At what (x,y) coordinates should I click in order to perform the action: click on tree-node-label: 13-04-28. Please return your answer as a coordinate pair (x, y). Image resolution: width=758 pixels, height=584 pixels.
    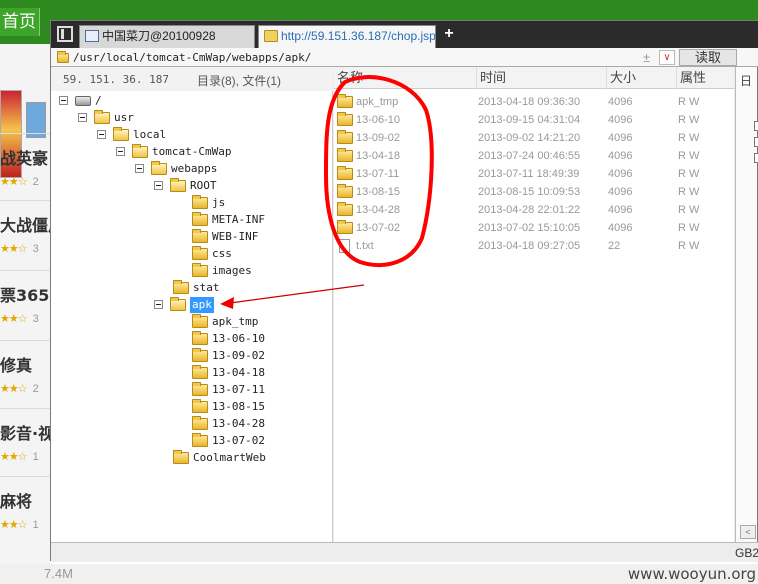
    Looking at the image, I should click on (238, 424).